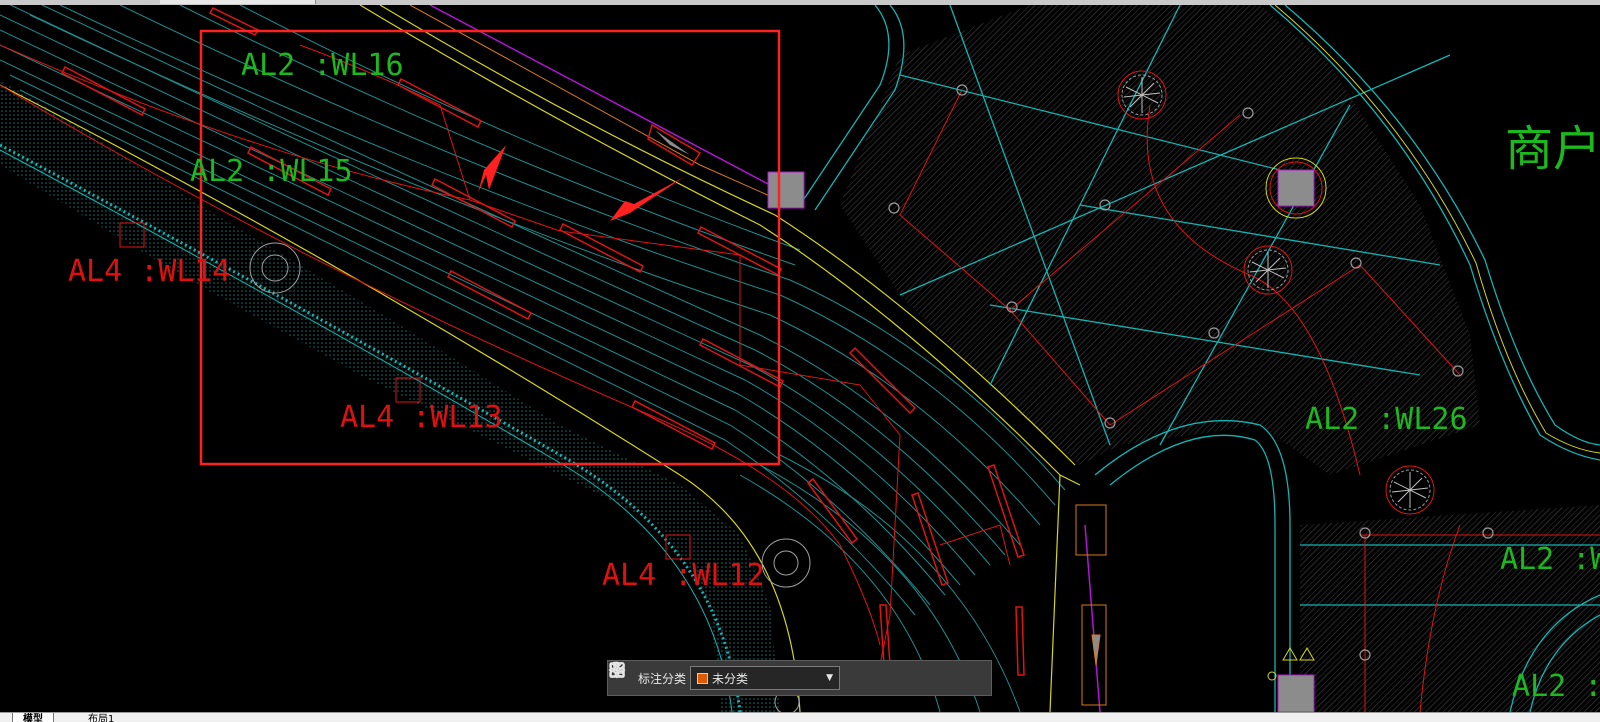 This screenshot has width=1600, height=722. Describe the element at coordinates (1552, 149) in the screenshot. I see `label-shanghu: 商户目` at that location.